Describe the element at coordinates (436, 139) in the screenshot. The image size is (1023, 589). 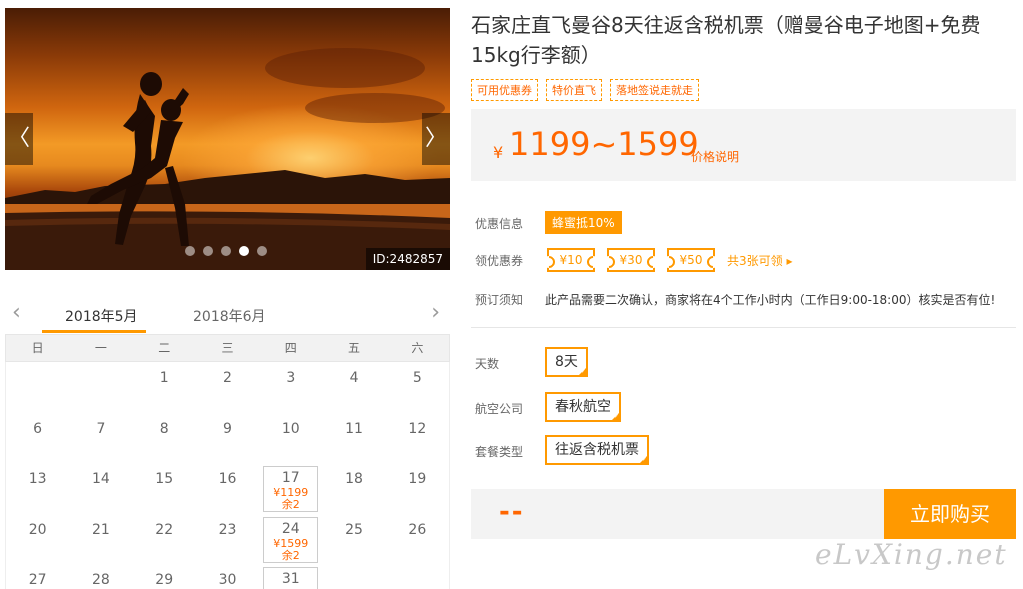
I see `carousel-next-button: 〉` at that location.